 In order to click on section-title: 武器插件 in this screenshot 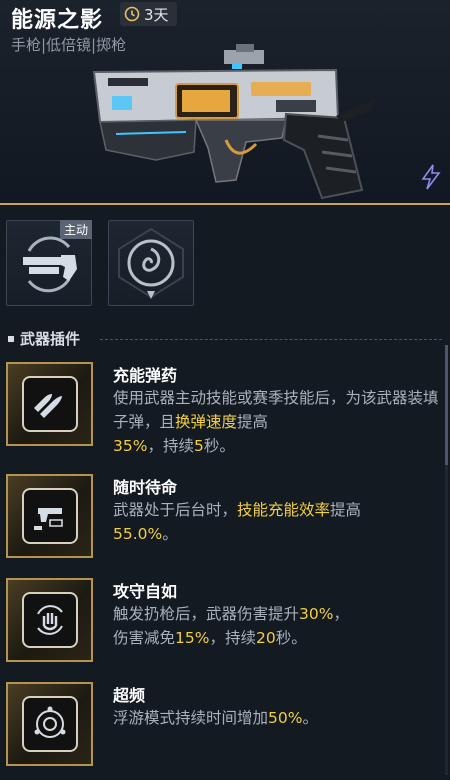, I will do `click(44, 338)`.